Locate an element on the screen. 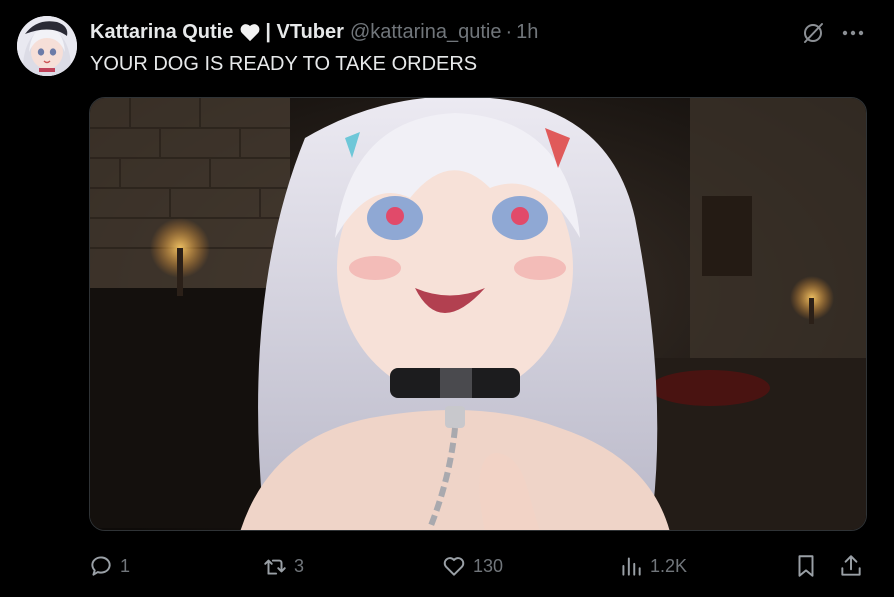  timestamp: 1h is located at coordinates (527, 32).